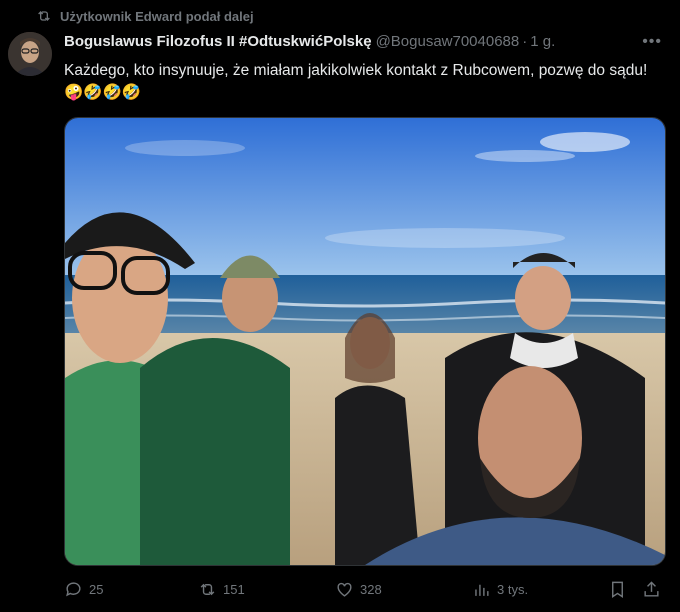 The image size is (680, 612). I want to click on action-bar: 25 151 328 3 tys., so click(364, 590).